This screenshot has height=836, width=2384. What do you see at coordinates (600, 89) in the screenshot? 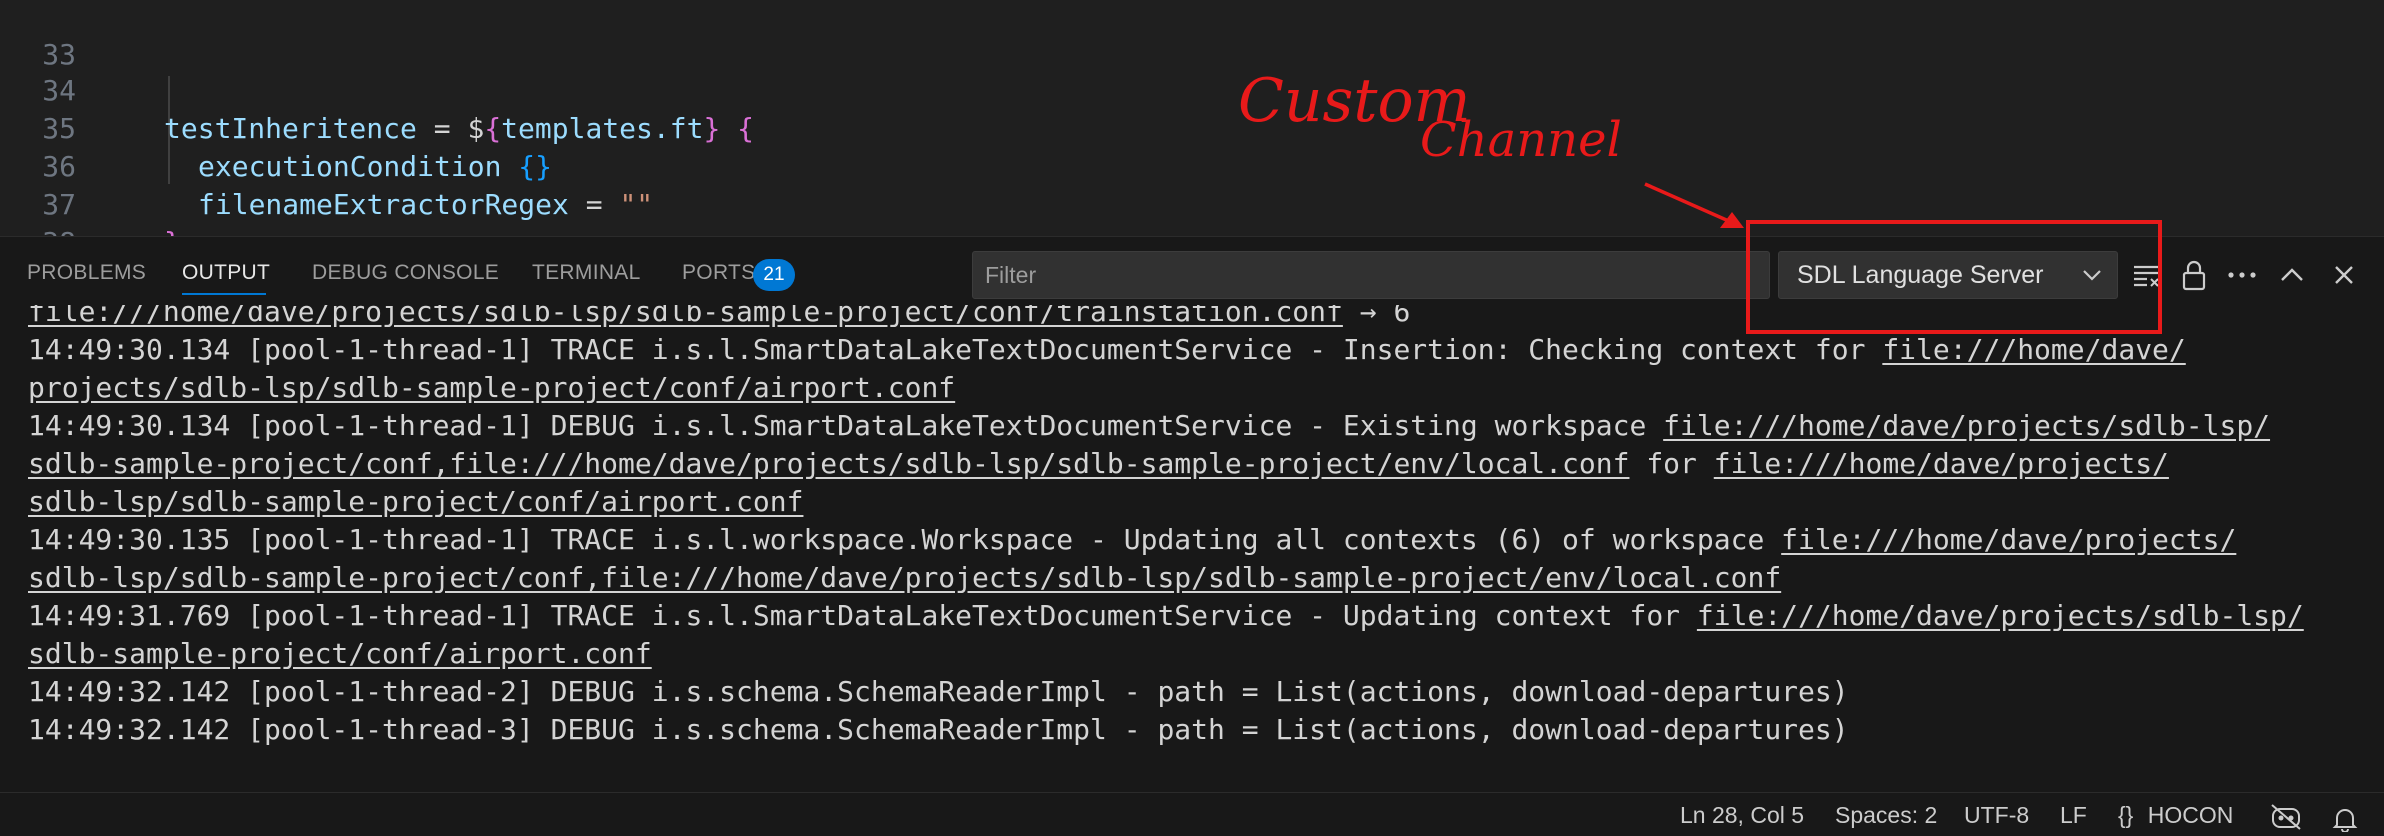
I see `code-line: 34 testInheritence = ${templates.ft} {` at bounding box center [600, 89].